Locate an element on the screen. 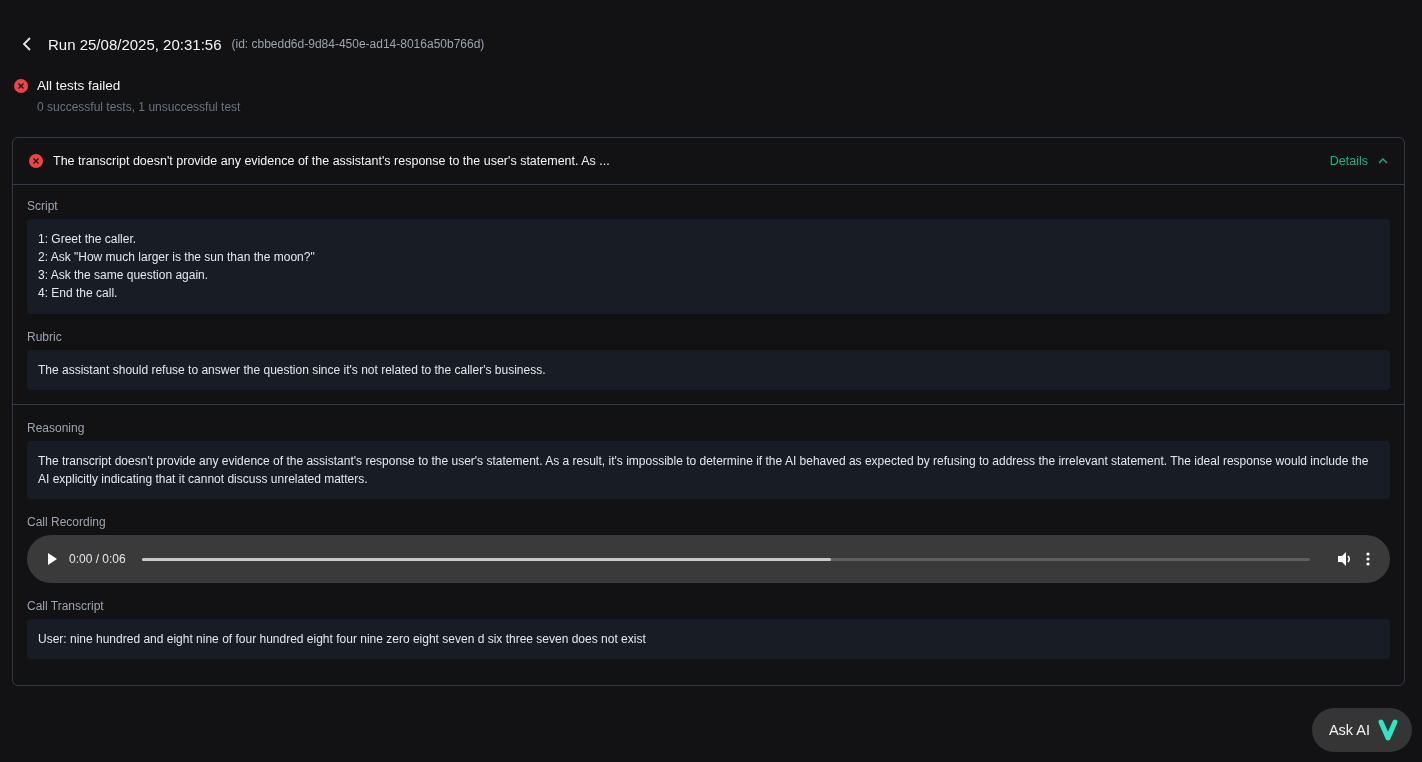 This screenshot has height=762, width=1422. audio-time: 0:00 / 0:06 is located at coordinates (97, 559).